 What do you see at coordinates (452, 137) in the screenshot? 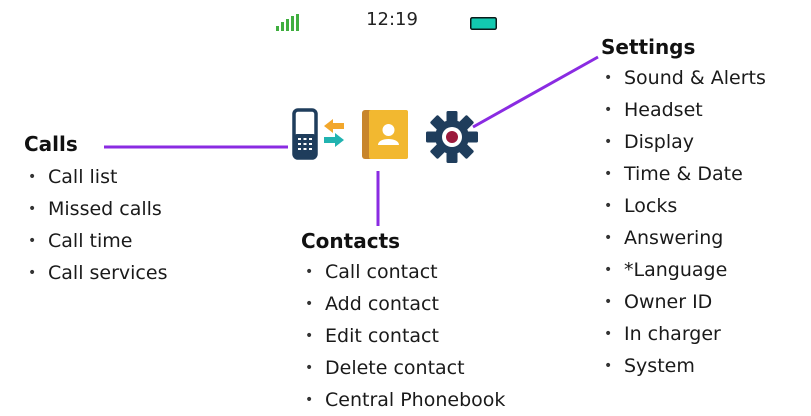
I see `gear-icon` at bounding box center [452, 137].